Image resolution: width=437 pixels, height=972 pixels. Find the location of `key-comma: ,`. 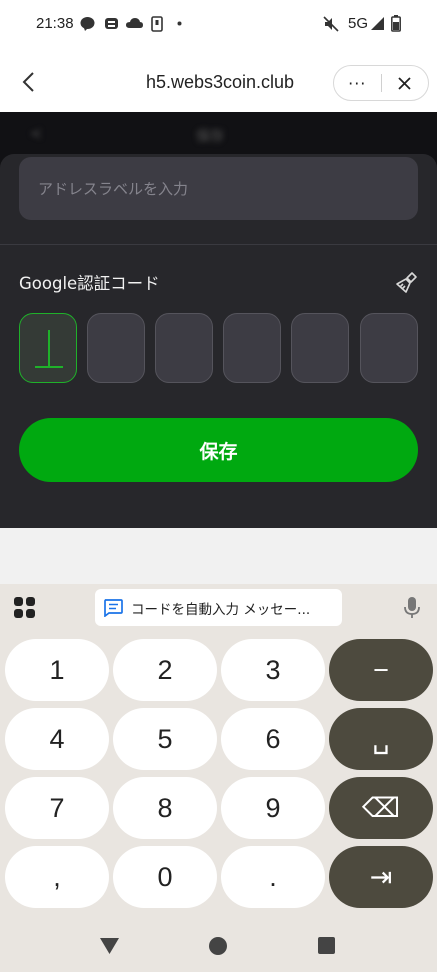

key-comma: , is located at coordinates (57, 877).